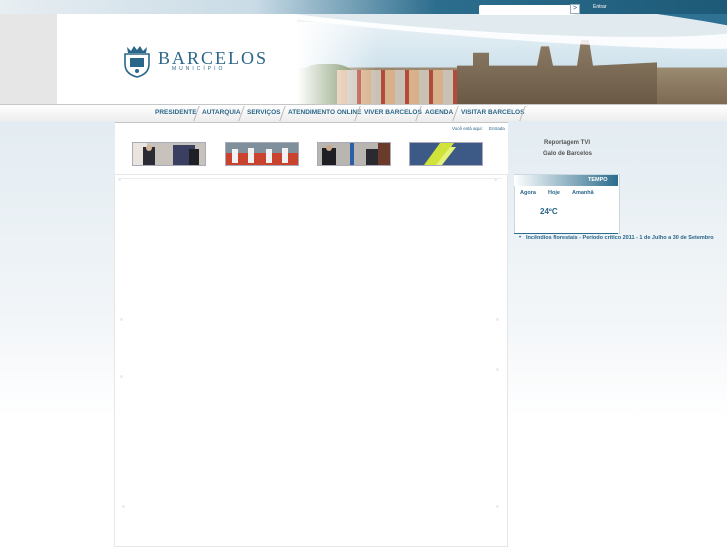 Image resolution: width=727 pixels, height=547 pixels. What do you see at coordinates (263, 112) in the screenshot?
I see `nav-item-servicos: SERVIÇOS` at bounding box center [263, 112].